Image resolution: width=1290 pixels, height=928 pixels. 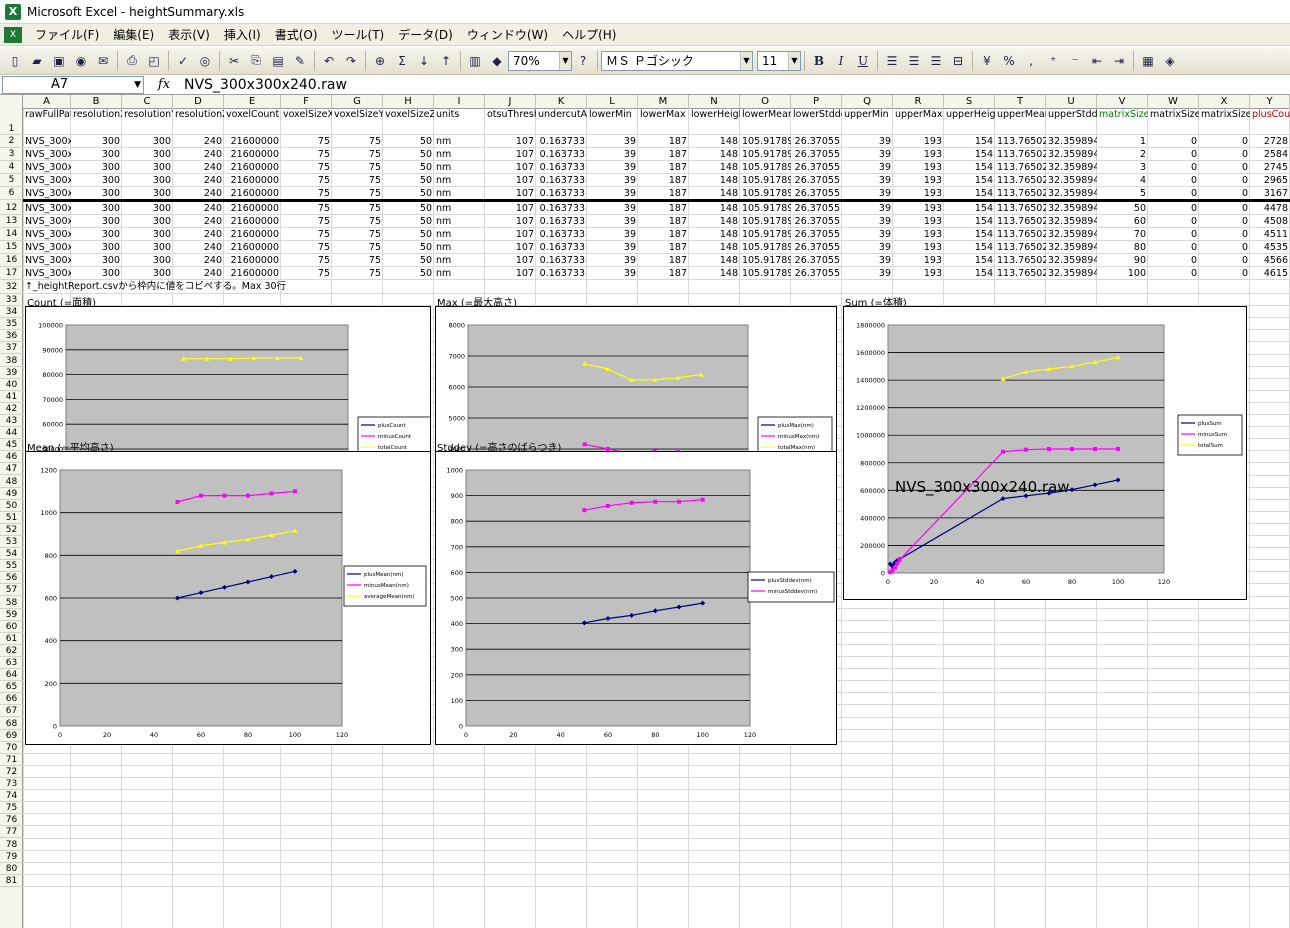 I want to click on header-cell: matrixSize2, so click(x=1173, y=122).